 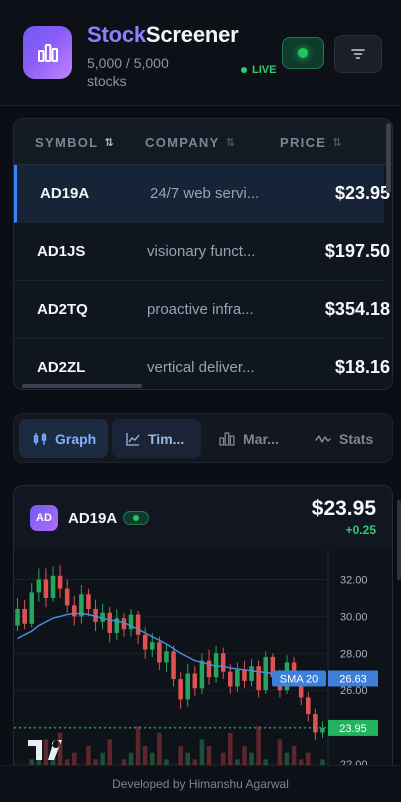 I want to click on table-row: AD2TQ proactive infra... $354.18, so click(x=202, y=310).